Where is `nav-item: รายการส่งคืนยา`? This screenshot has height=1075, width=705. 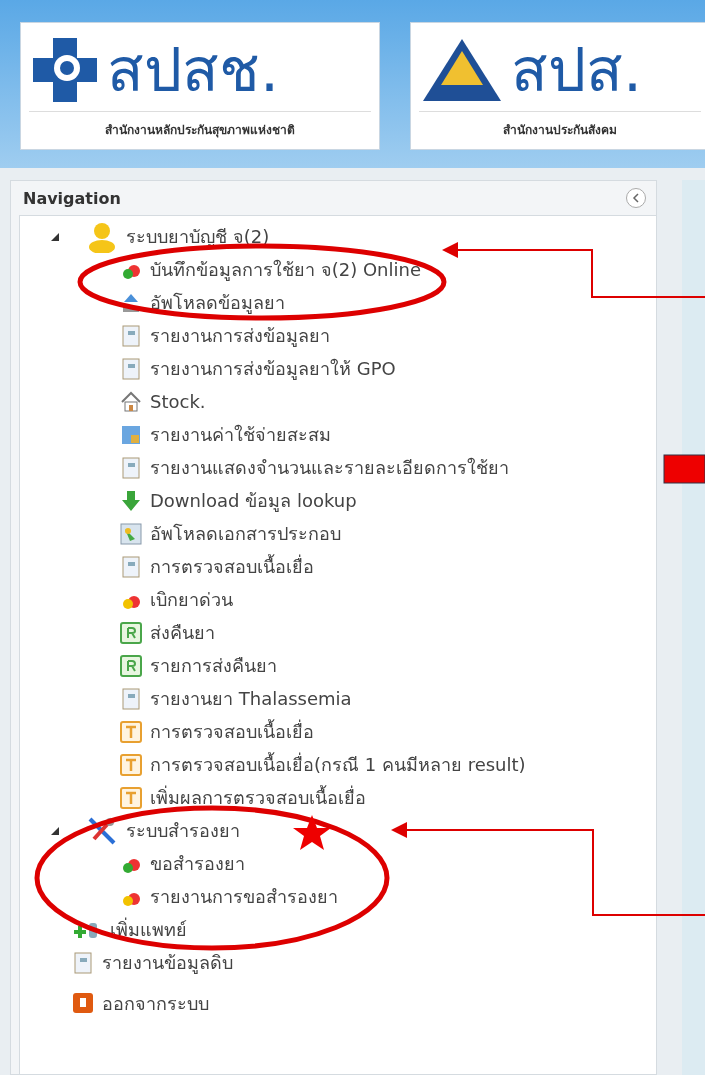 nav-item: รายการส่งคืนยา is located at coordinates (213, 665).